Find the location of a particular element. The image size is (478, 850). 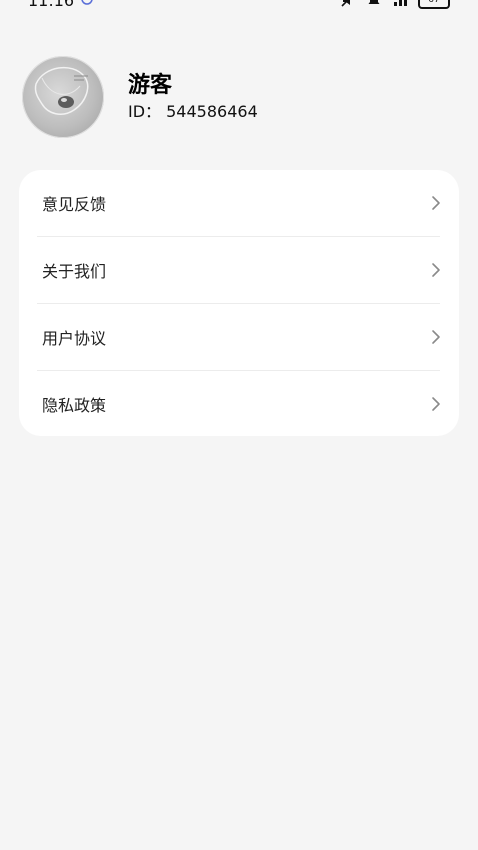

mute-icon is located at coordinates (348, 4).